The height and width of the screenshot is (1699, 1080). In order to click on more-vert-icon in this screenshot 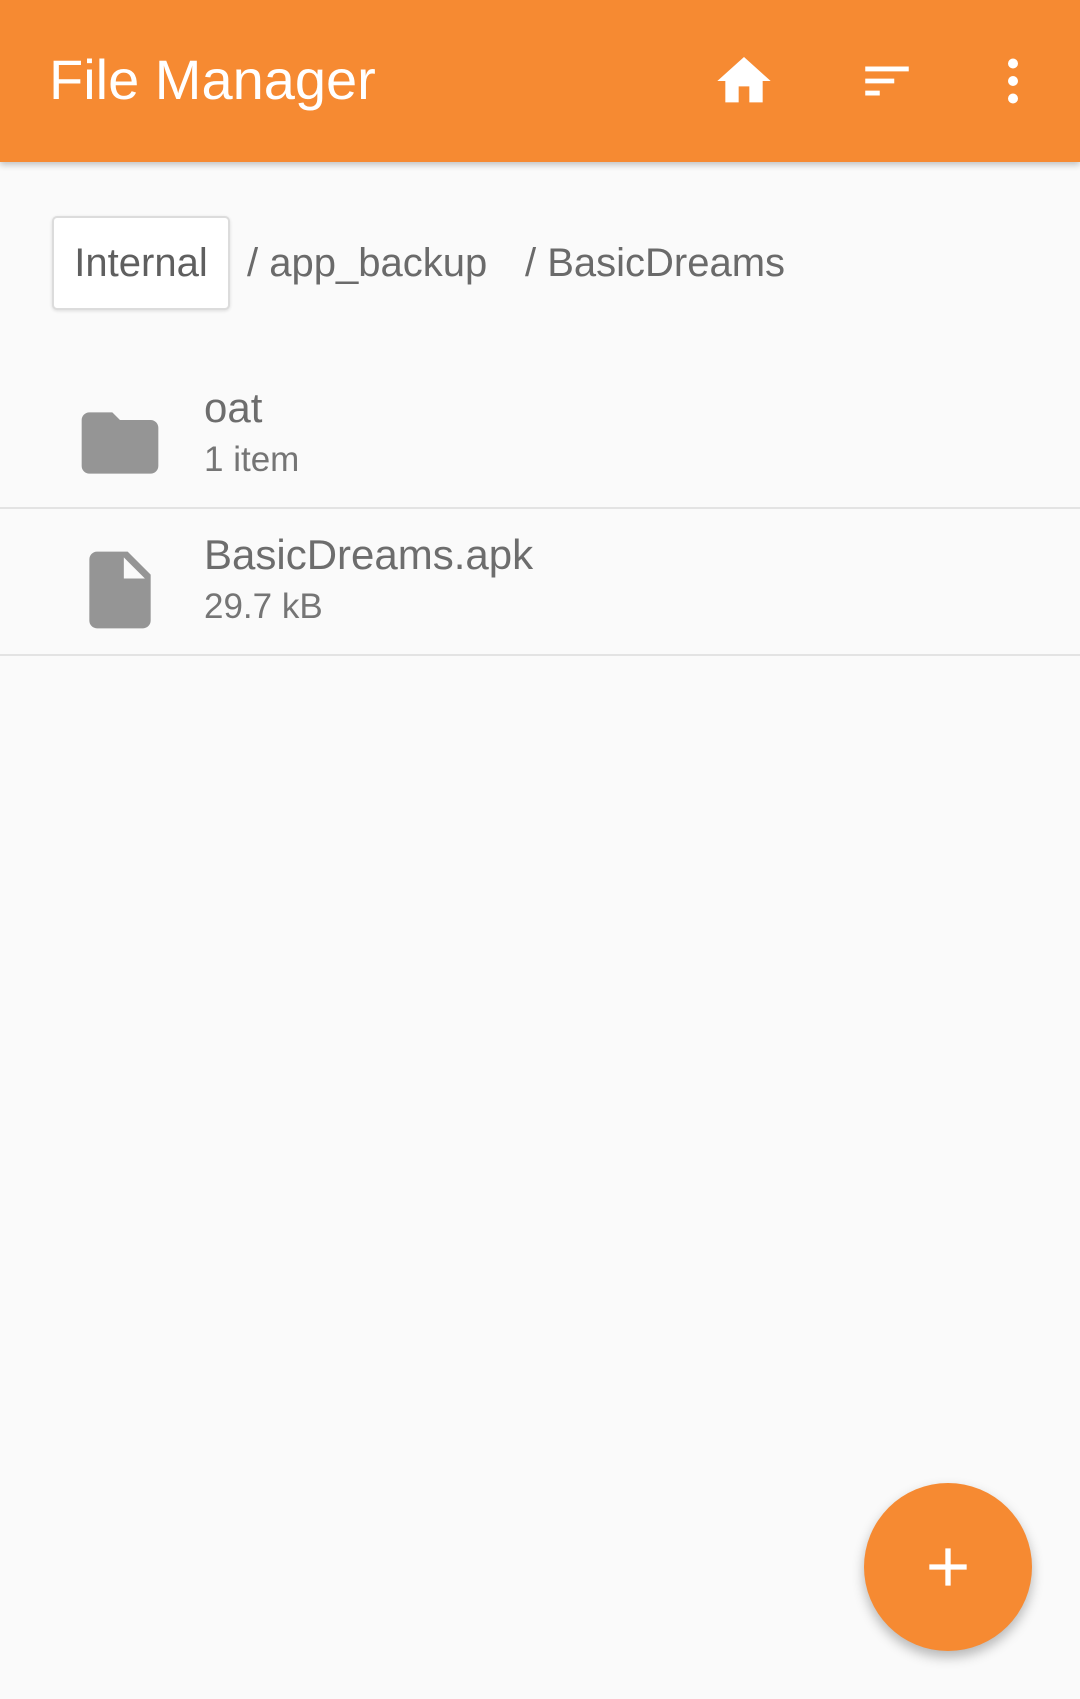, I will do `click(1013, 81)`.